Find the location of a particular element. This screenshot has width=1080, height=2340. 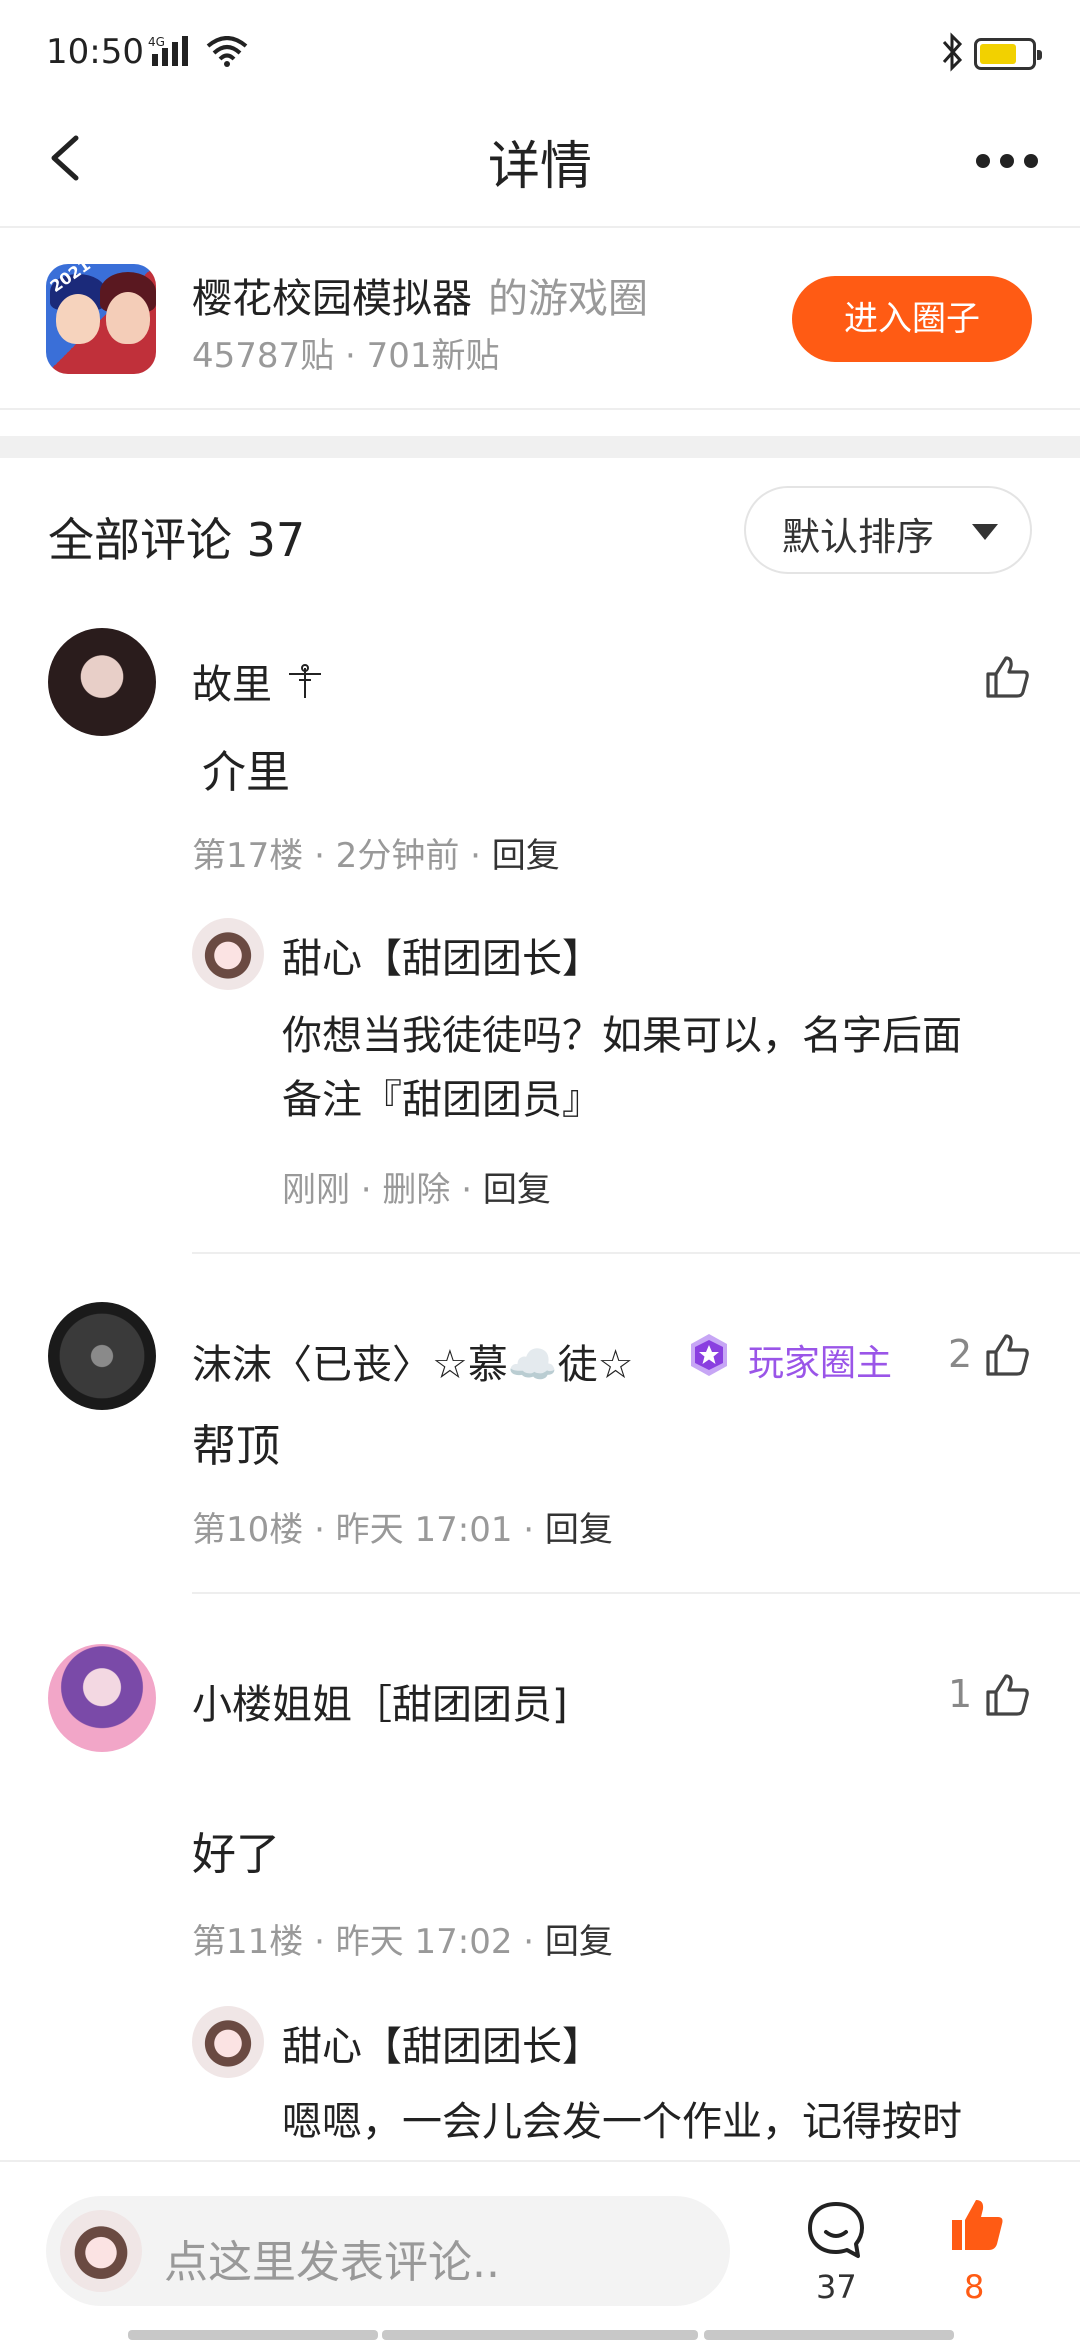

game-circle-stats: 45787贴 · 701新贴 is located at coordinates (346, 356).